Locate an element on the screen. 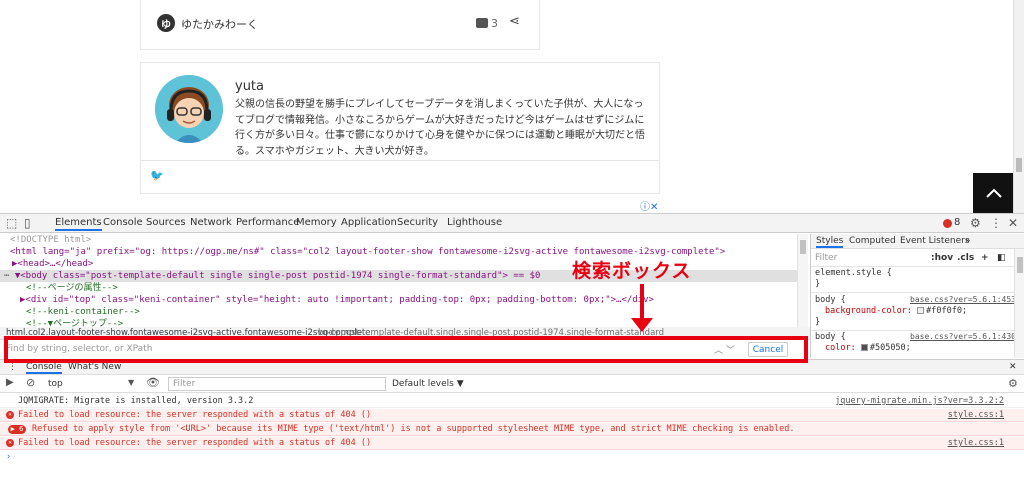 This screenshot has width=1024, height=491. clear-console-icon: ⊘ is located at coordinates (30, 382).